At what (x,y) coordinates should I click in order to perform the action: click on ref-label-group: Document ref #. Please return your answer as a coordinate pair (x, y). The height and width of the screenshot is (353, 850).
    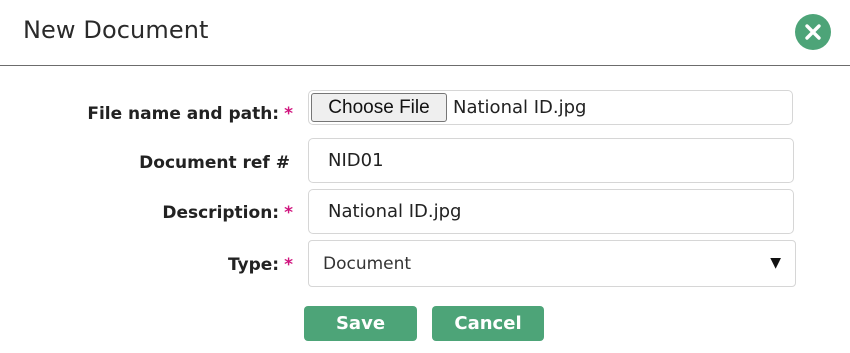
    Looking at the image, I should click on (214, 163).